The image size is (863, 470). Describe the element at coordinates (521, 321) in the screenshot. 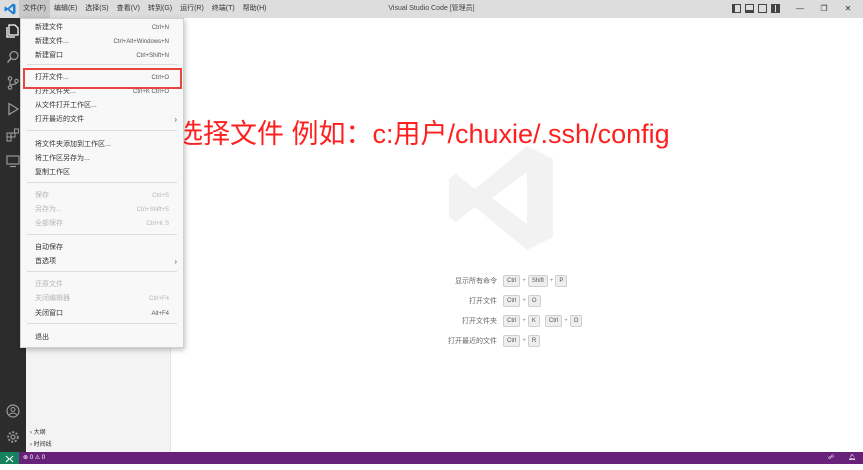

I see `shortcut-row: 打开文件夹 Ctrl + K Ctrl + O` at that location.